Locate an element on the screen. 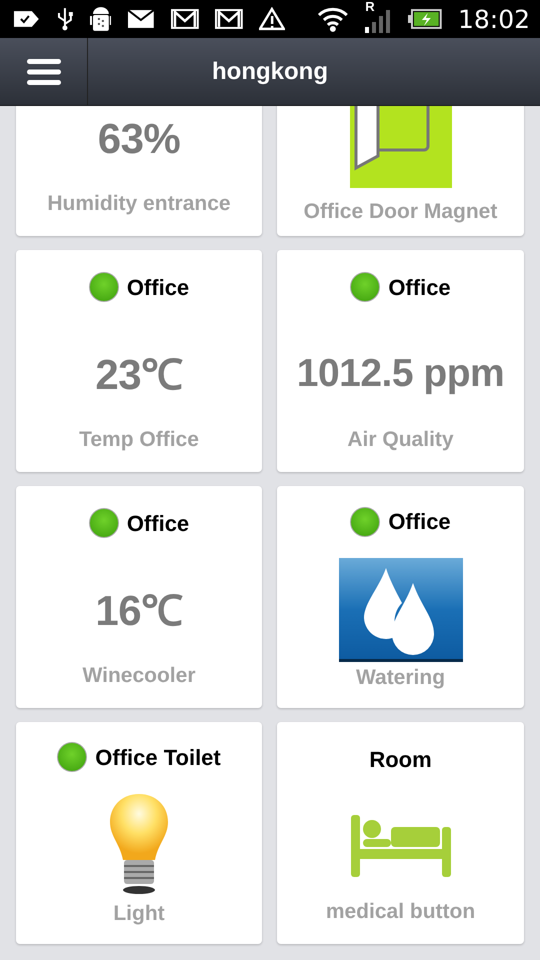  clock-time: 18:02 is located at coordinates (494, 19).